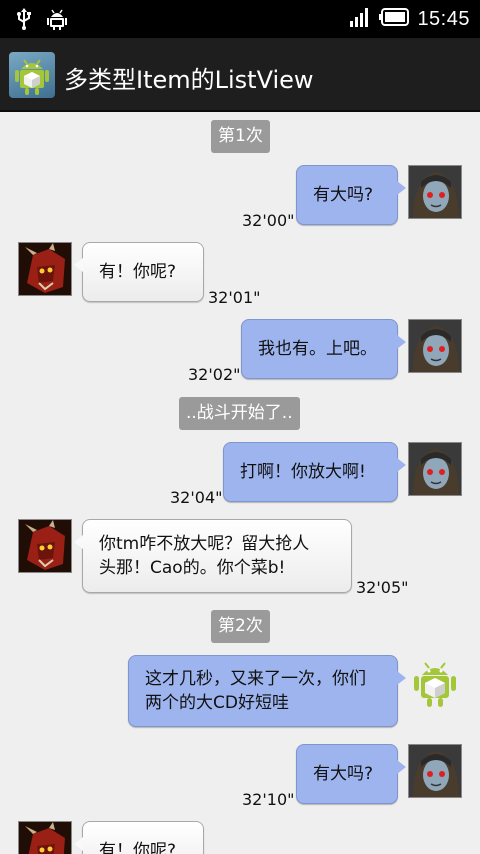 Image resolution: width=480 pixels, height=854 pixels. What do you see at coordinates (317, 349) in the screenshot?
I see `message-text: 我也有。上吧。` at bounding box center [317, 349].